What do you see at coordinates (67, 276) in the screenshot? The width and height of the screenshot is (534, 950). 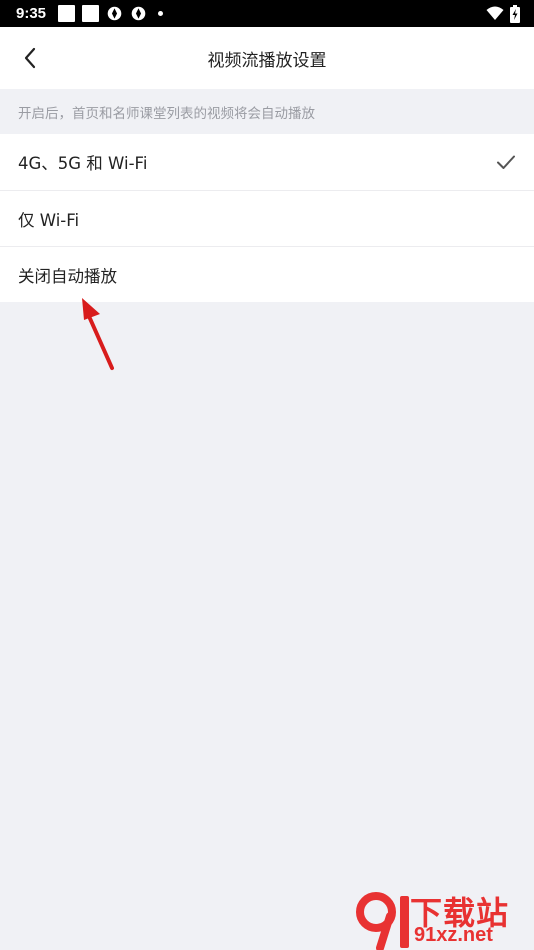 I see `option-label: 关闭自动播放` at bounding box center [67, 276].